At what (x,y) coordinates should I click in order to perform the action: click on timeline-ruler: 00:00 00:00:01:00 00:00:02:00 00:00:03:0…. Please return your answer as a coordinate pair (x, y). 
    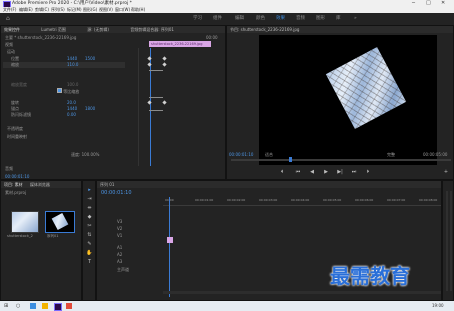
    Looking at the image, I should click on (302, 201).